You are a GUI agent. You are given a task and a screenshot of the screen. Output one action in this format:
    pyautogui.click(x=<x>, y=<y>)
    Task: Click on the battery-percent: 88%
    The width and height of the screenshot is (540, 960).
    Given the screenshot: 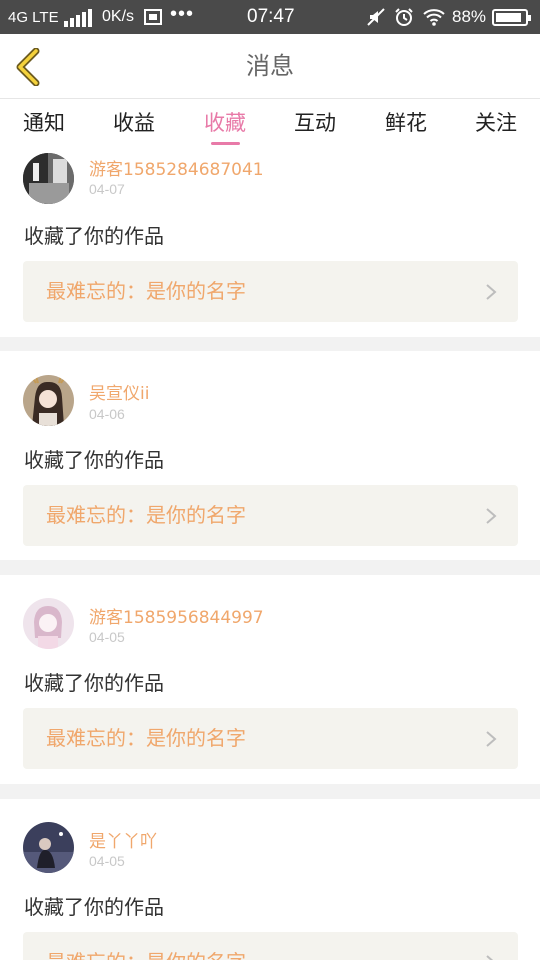 What is the action you would take?
    pyautogui.click(x=469, y=16)
    